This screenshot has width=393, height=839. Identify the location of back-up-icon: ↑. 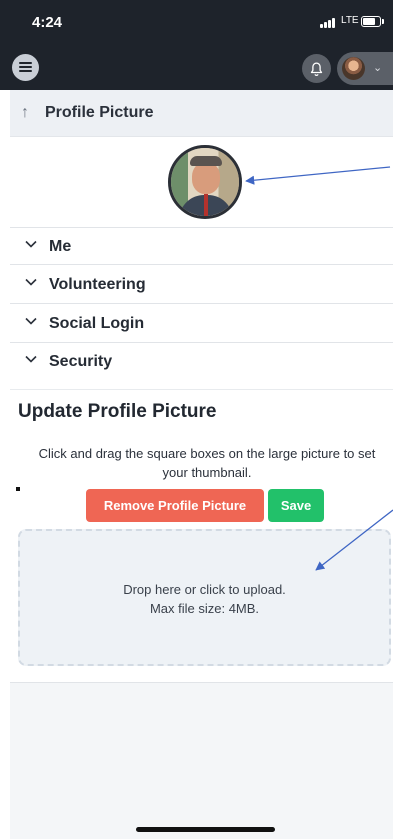
(25, 113).